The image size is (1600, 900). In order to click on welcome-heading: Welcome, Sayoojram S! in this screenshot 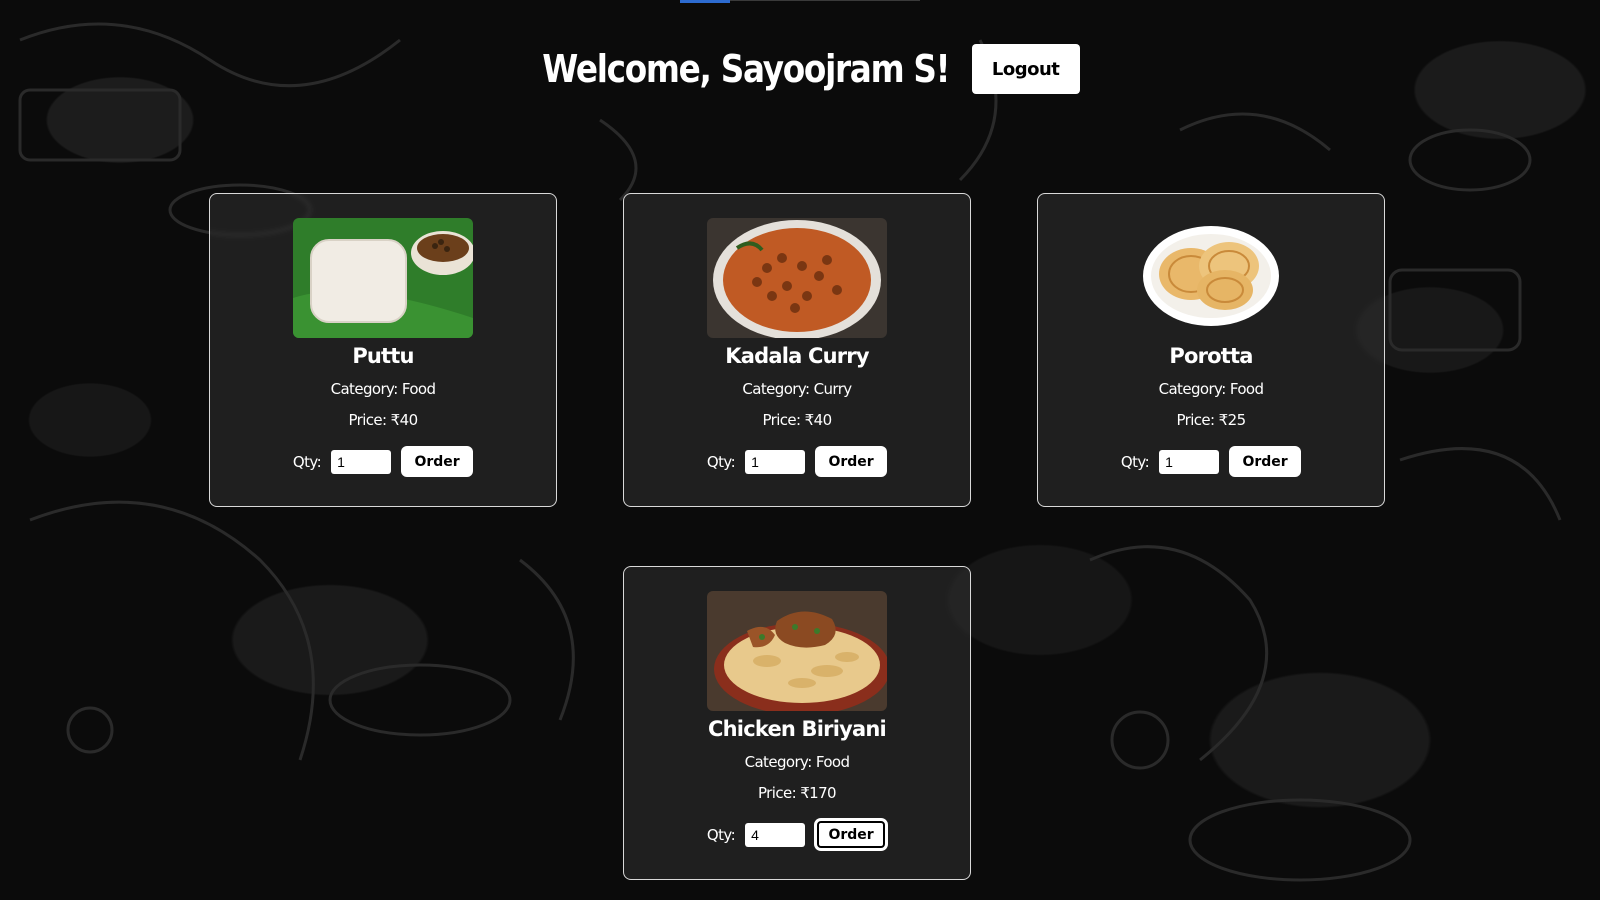, I will do `click(746, 69)`.